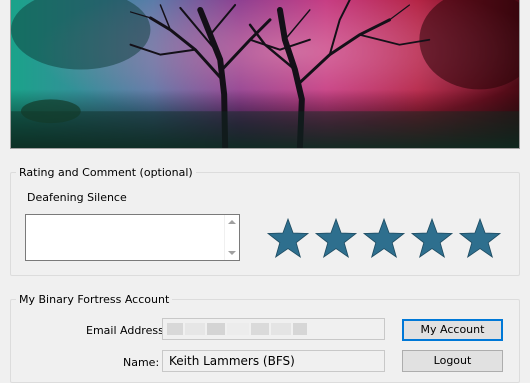  I want to click on email-field, so click(273, 329).